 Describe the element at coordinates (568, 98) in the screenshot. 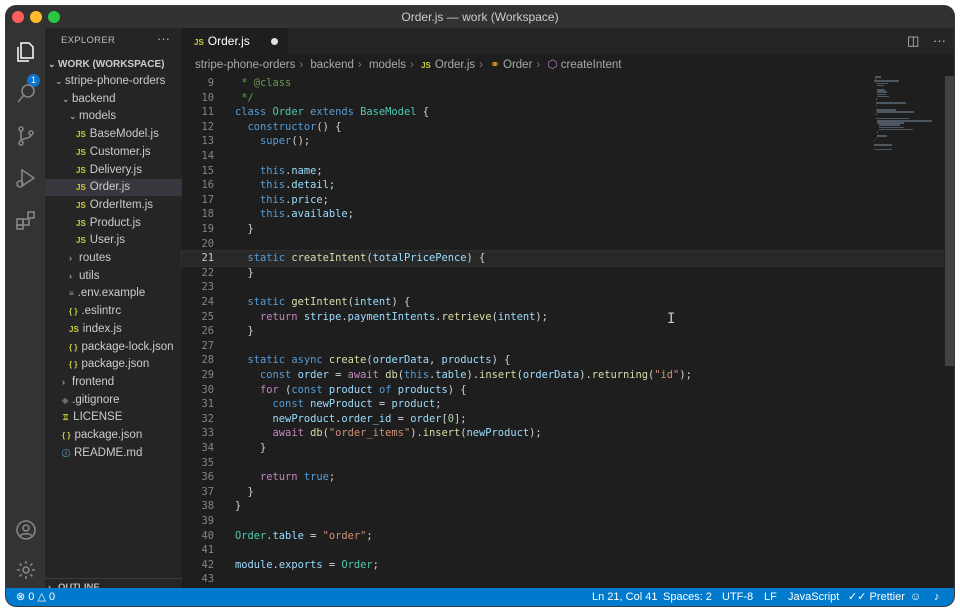

I see `code-line: 10 */` at that location.